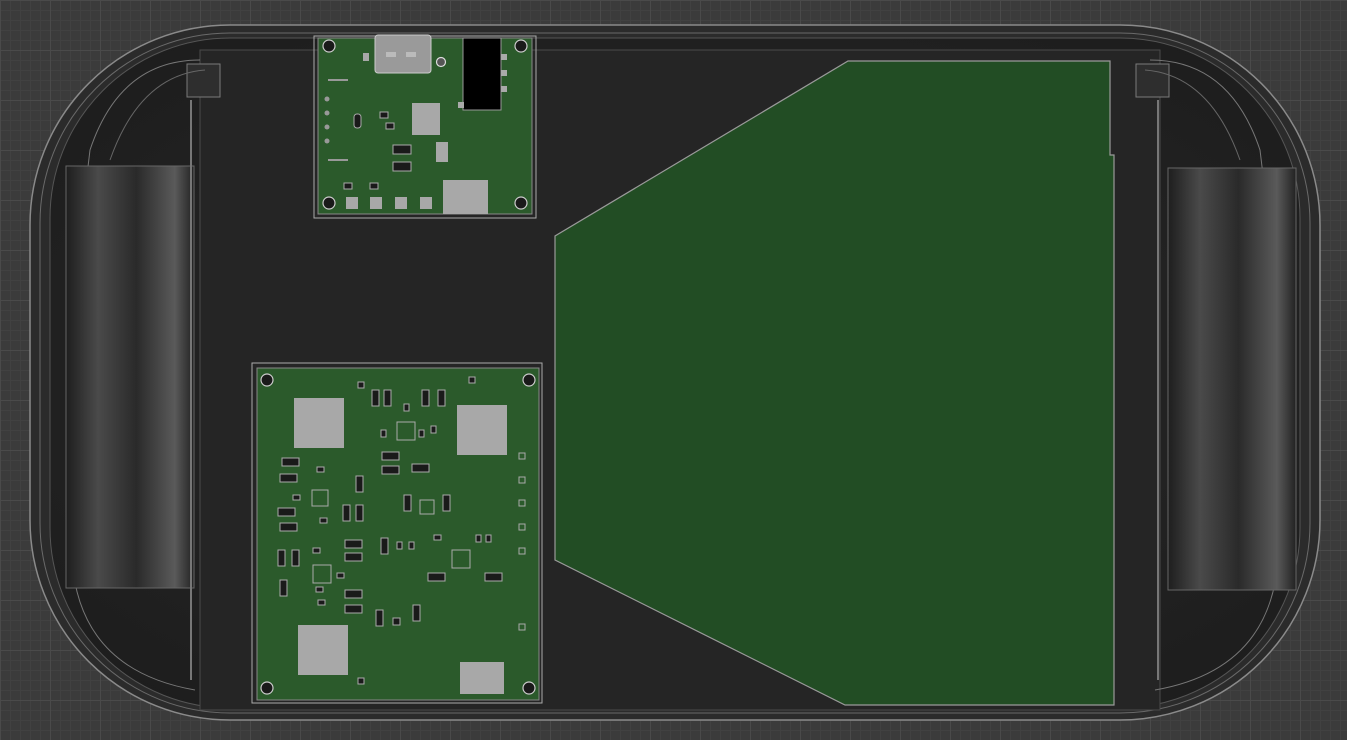 This screenshot has height=740, width=1347. Describe the element at coordinates (425, 126) in the screenshot. I see `usb-c-power-board` at that location.